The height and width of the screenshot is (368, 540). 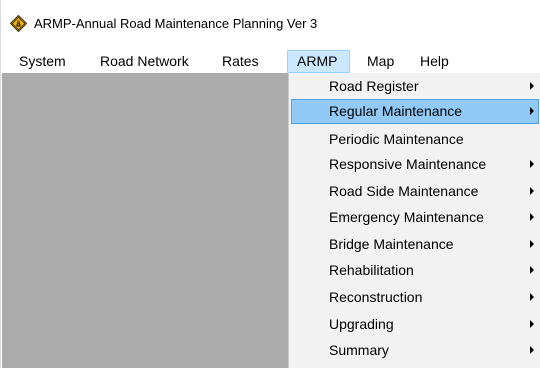 What do you see at coordinates (371, 270) in the screenshot?
I see `menu-item-label: Rehabilitation` at bounding box center [371, 270].